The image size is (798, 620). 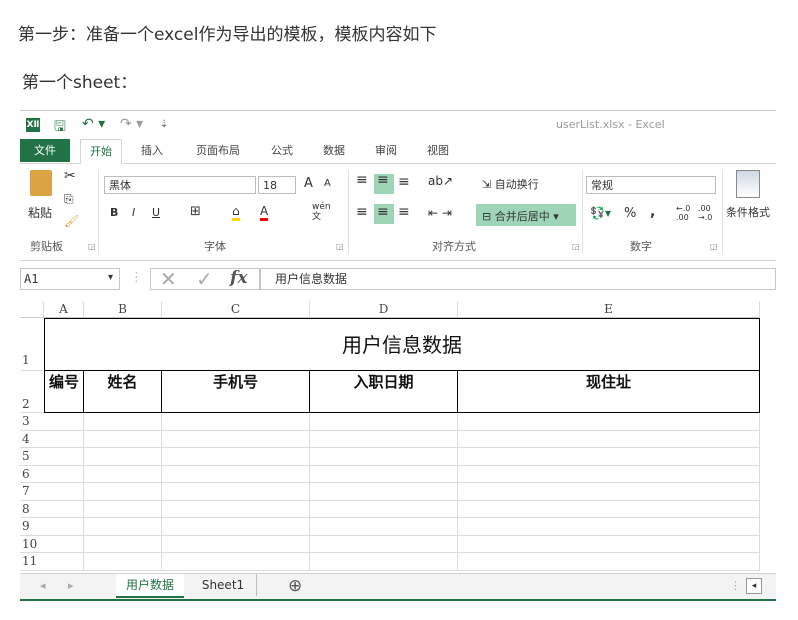 I want to click on font-launcher-icon: ◲, so click(x=340, y=246).